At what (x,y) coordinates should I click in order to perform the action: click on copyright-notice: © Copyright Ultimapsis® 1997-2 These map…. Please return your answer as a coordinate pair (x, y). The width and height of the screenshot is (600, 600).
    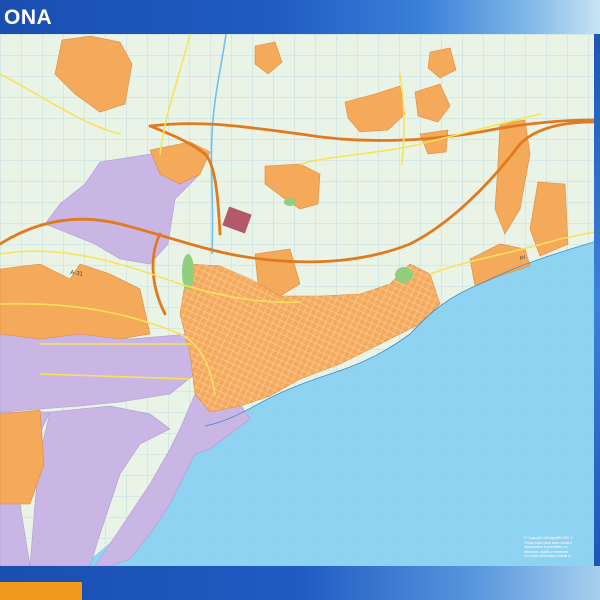
    Looking at the image, I should click on (557, 547).